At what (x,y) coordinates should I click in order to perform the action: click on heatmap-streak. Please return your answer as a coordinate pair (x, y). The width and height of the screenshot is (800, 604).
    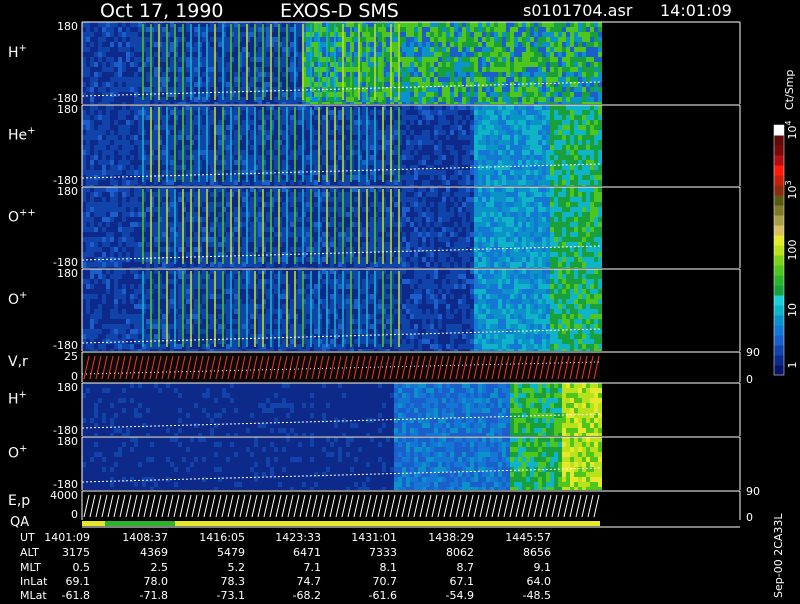
    Looking at the image, I should click on (191, 62).